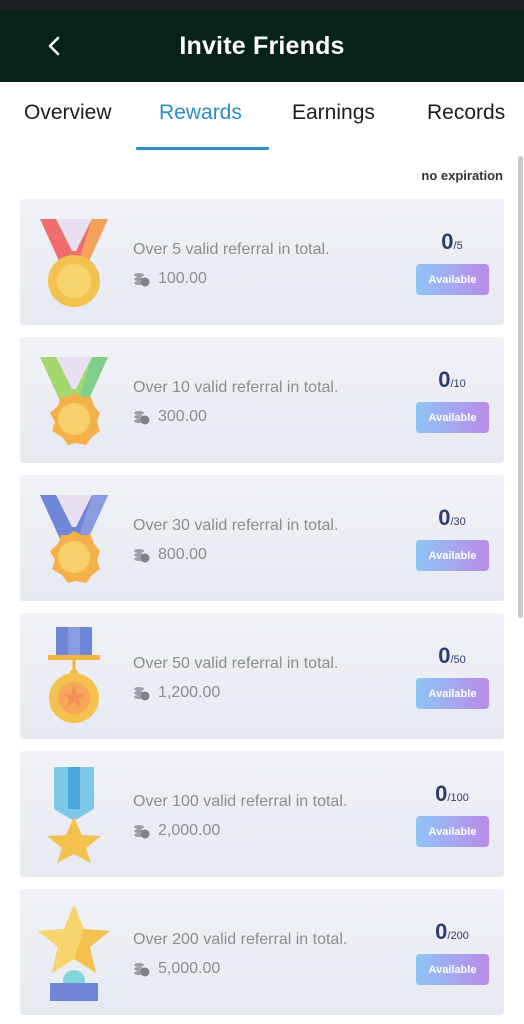 Image resolution: width=524 pixels, height=1024 pixels. I want to click on reward-amount-value: 5,000.00, so click(189, 968).